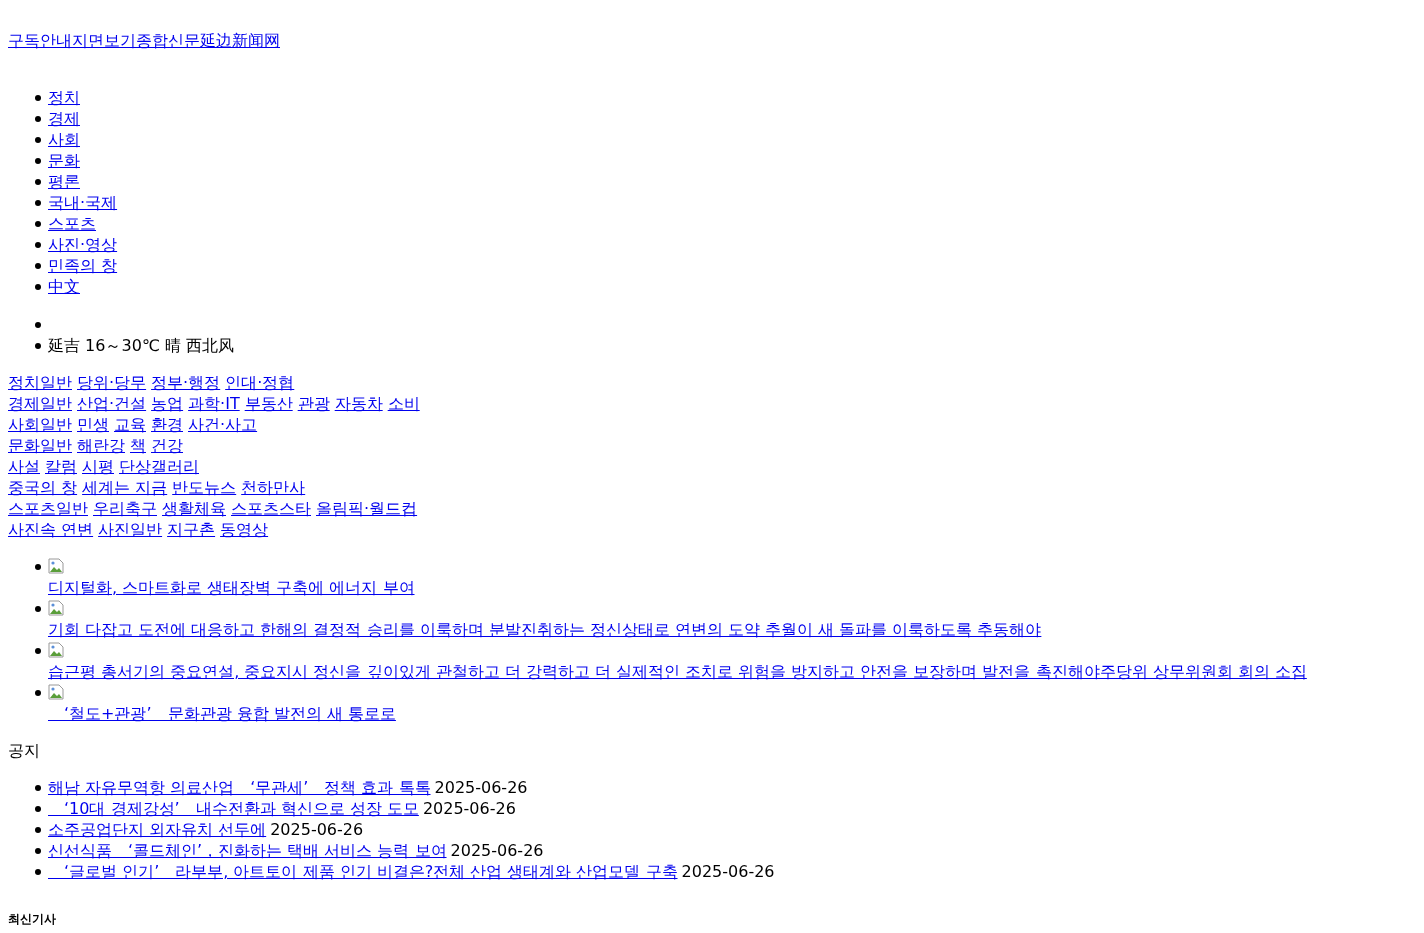  What do you see at coordinates (545, 629) in the screenshot?
I see `article-link: 기회 다잡고 도전에 대응하고 한해의 결정적 승리를 이룩하며 분발진취하는 정신상태로 연변의 도약 추월이 새 돌파를 이룩하도록 추동해야` at bounding box center [545, 629].